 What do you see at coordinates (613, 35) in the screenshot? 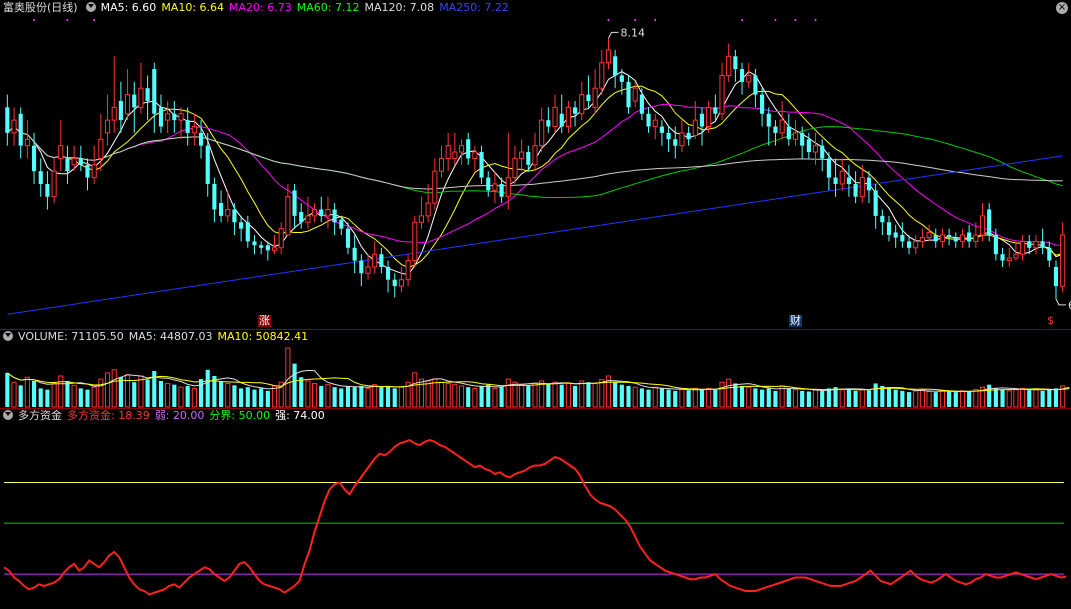
I see `high-pointer` at bounding box center [613, 35].